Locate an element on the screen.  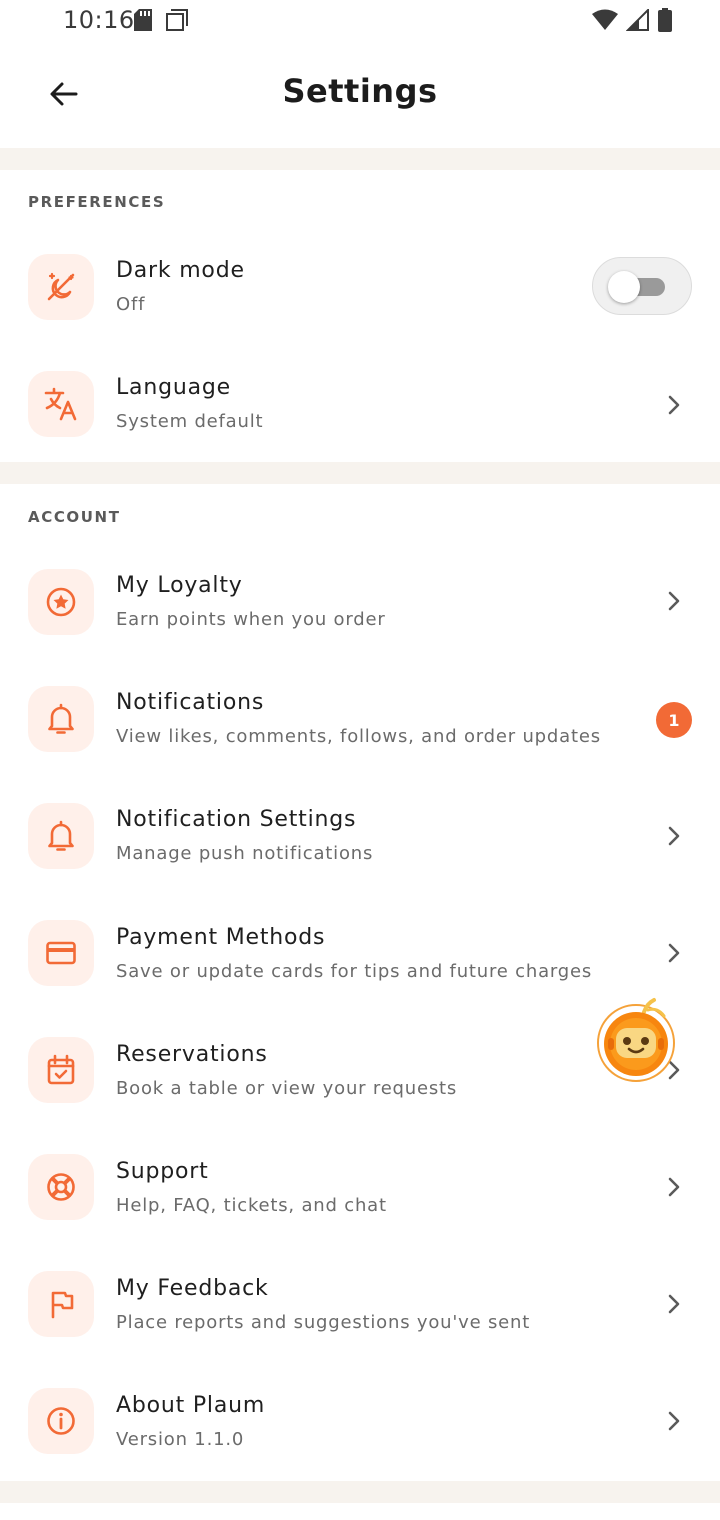
row-language: Language System default is located at coordinates (360, 403).